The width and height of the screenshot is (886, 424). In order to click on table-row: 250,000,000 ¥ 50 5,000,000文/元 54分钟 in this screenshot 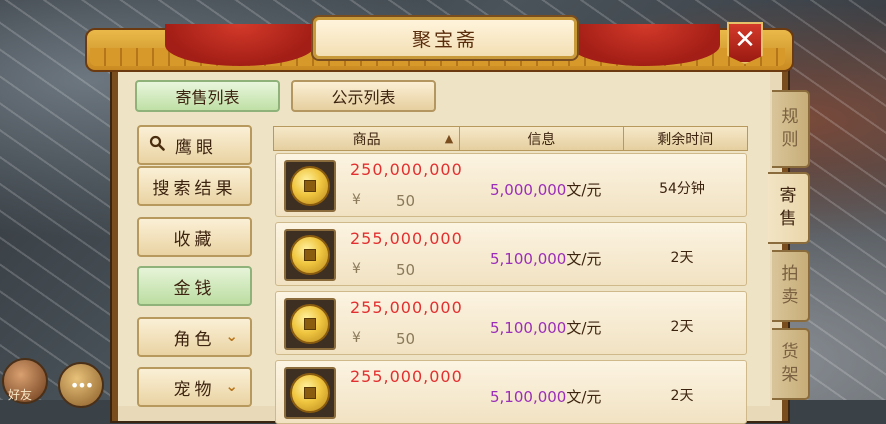, I will do `click(511, 185)`.